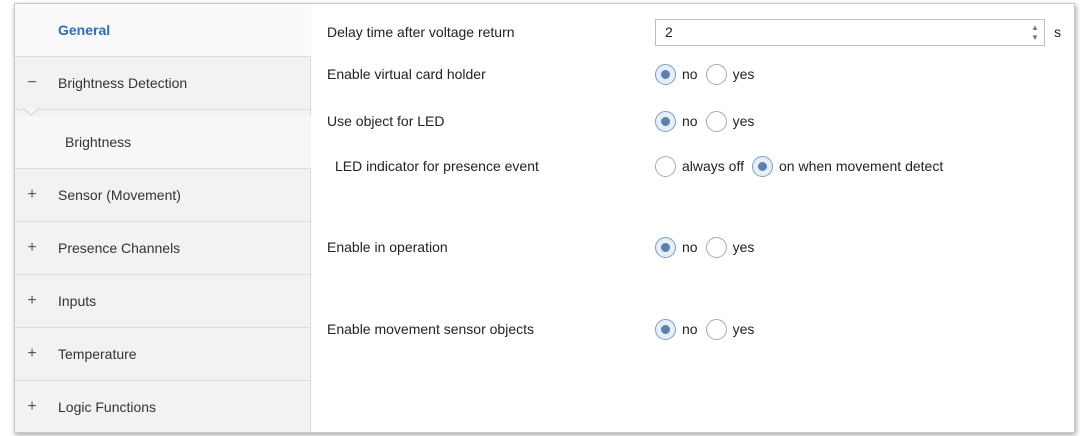  Describe the element at coordinates (163, 406) in the screenshot. I see `sidebar-item-logic-functions: + Logic Functions` at that location.